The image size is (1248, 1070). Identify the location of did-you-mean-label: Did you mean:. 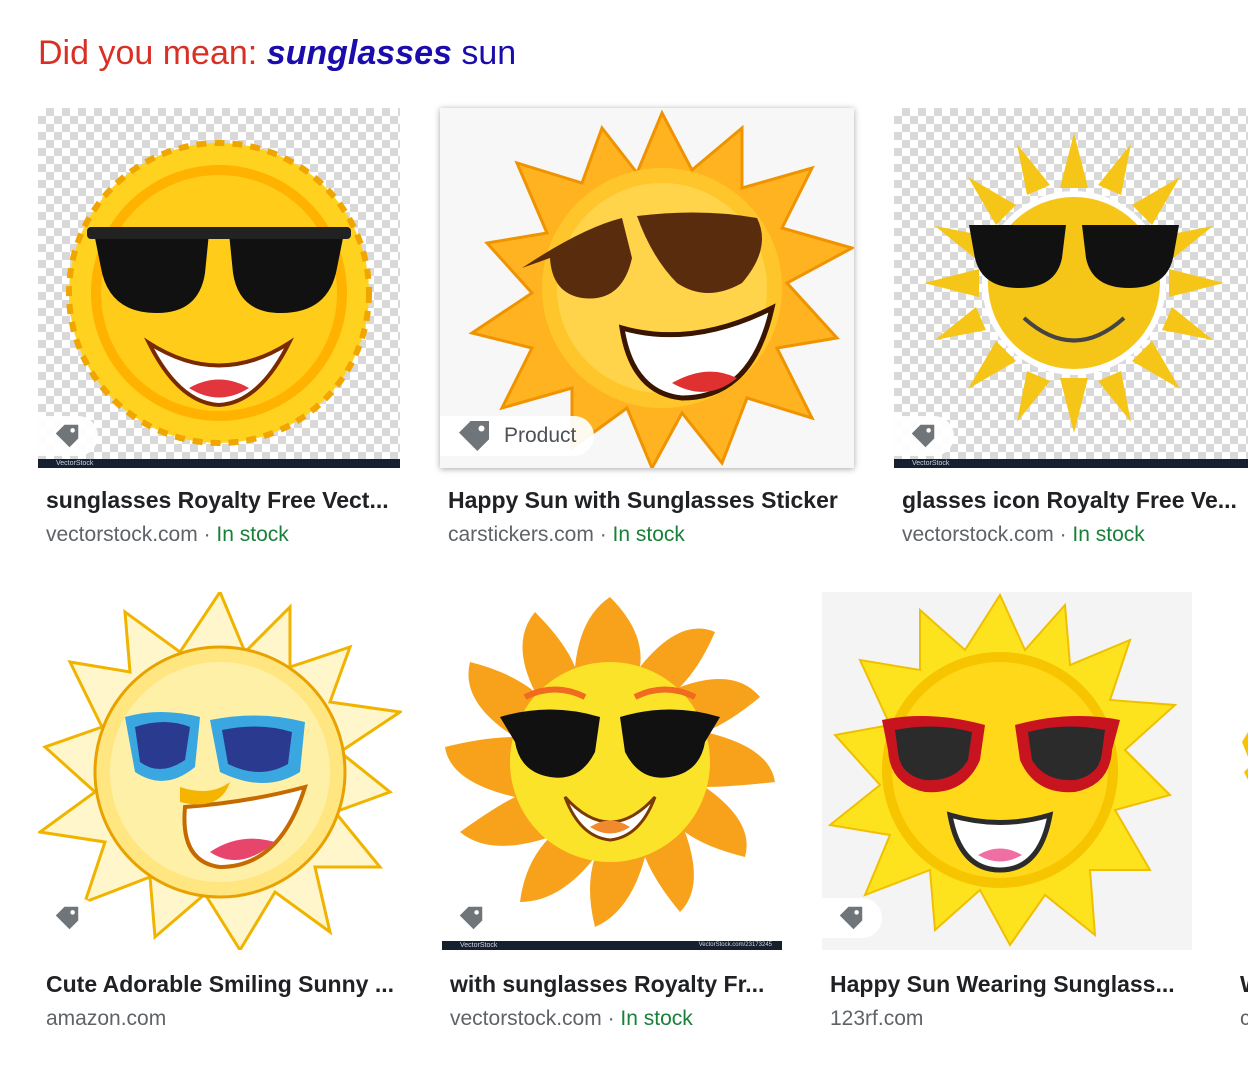
(148, 53).